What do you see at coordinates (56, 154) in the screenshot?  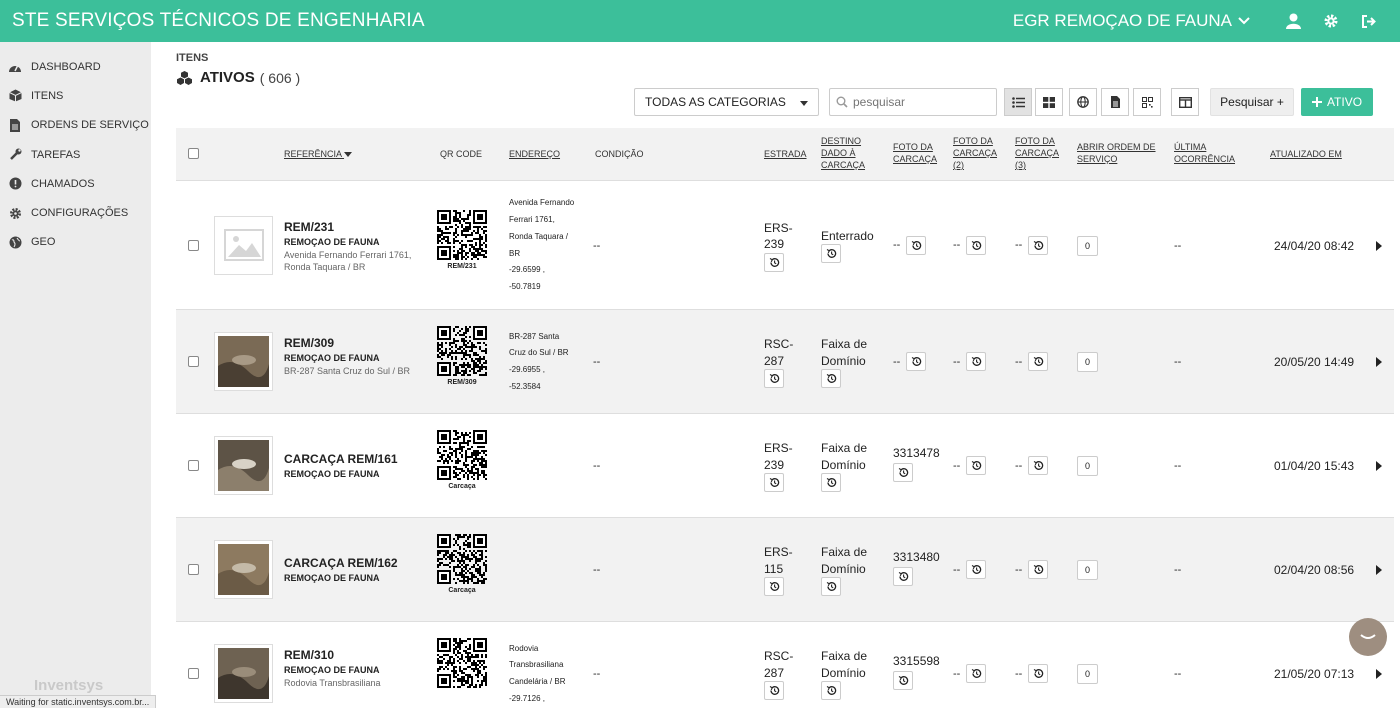 I see `sidebar-item-label: TAREFAS` at bounding box center [56, 154].